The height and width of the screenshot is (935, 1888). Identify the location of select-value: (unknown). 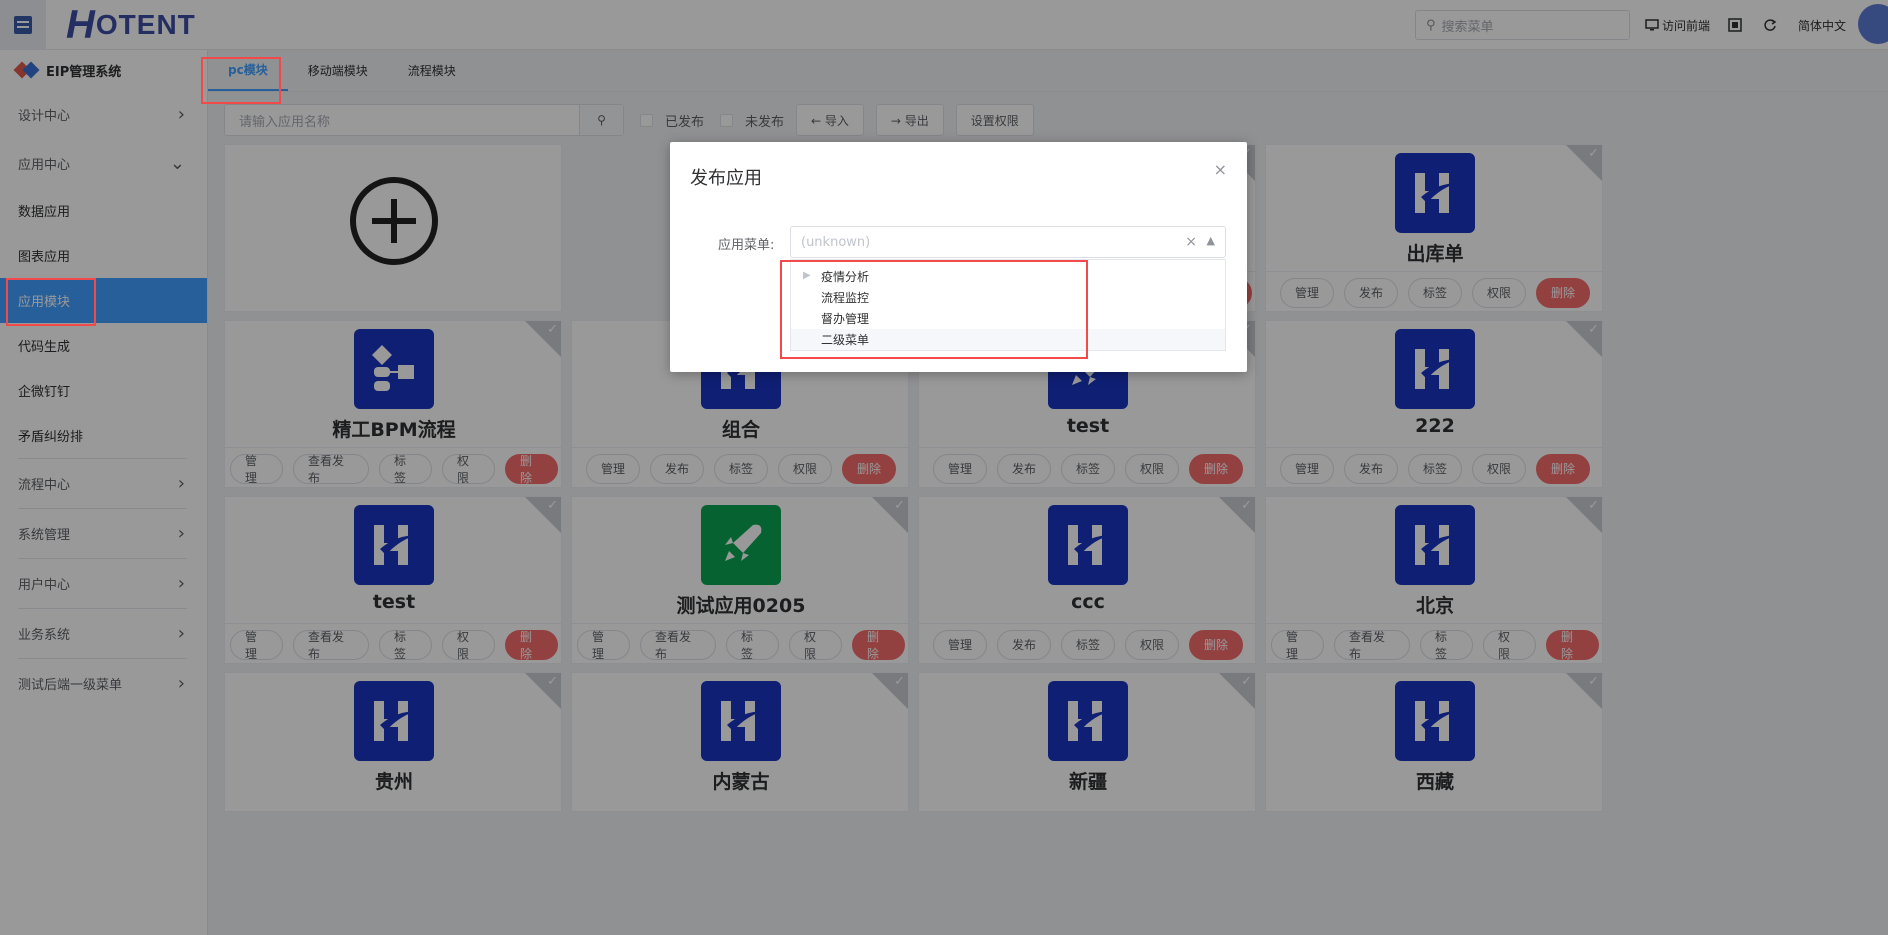
(836, 242).